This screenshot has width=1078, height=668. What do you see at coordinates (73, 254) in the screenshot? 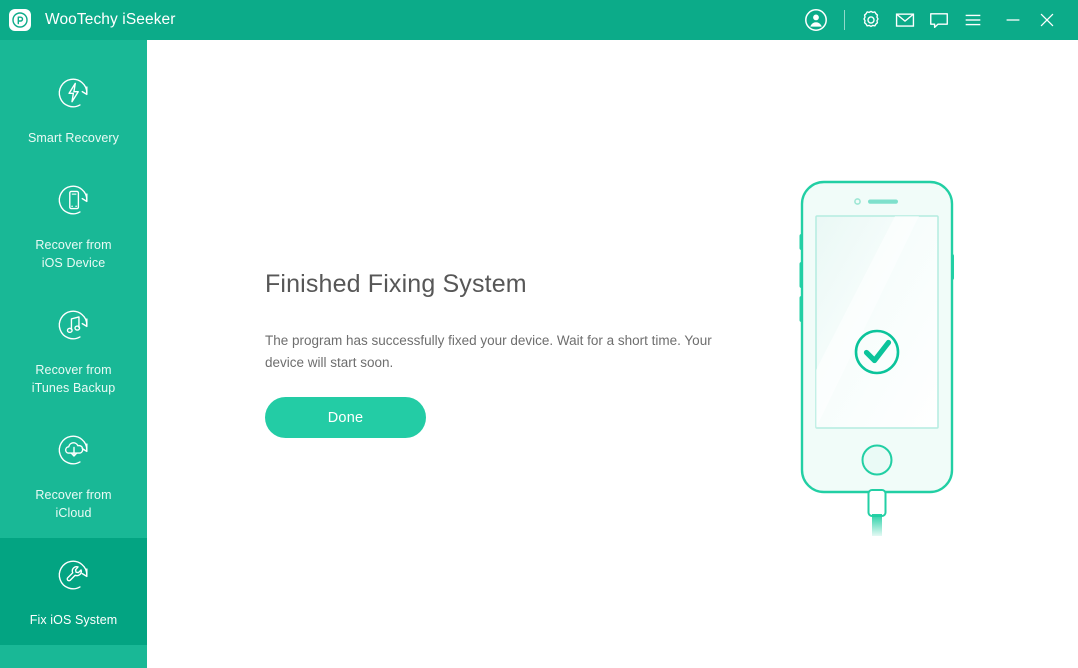
I see `sidebar-item-label: Recover from iOS Device` at bounding box center [73, 254].